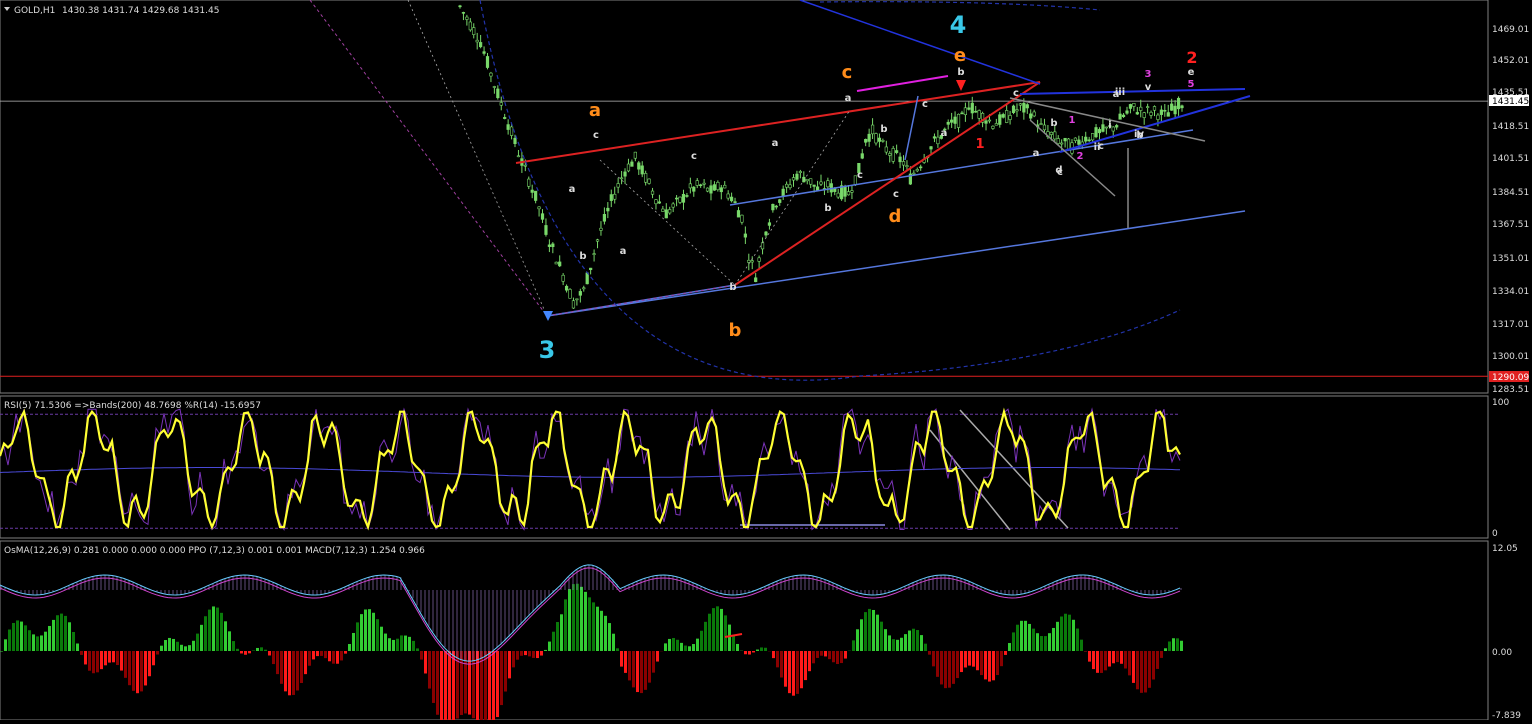 The height and width of the screenshot is (724, 1532). What do you see at coordinates (1191, 72) in the screenshot?
I see `wave-label-white: e` at bounding box center [1191, 72].